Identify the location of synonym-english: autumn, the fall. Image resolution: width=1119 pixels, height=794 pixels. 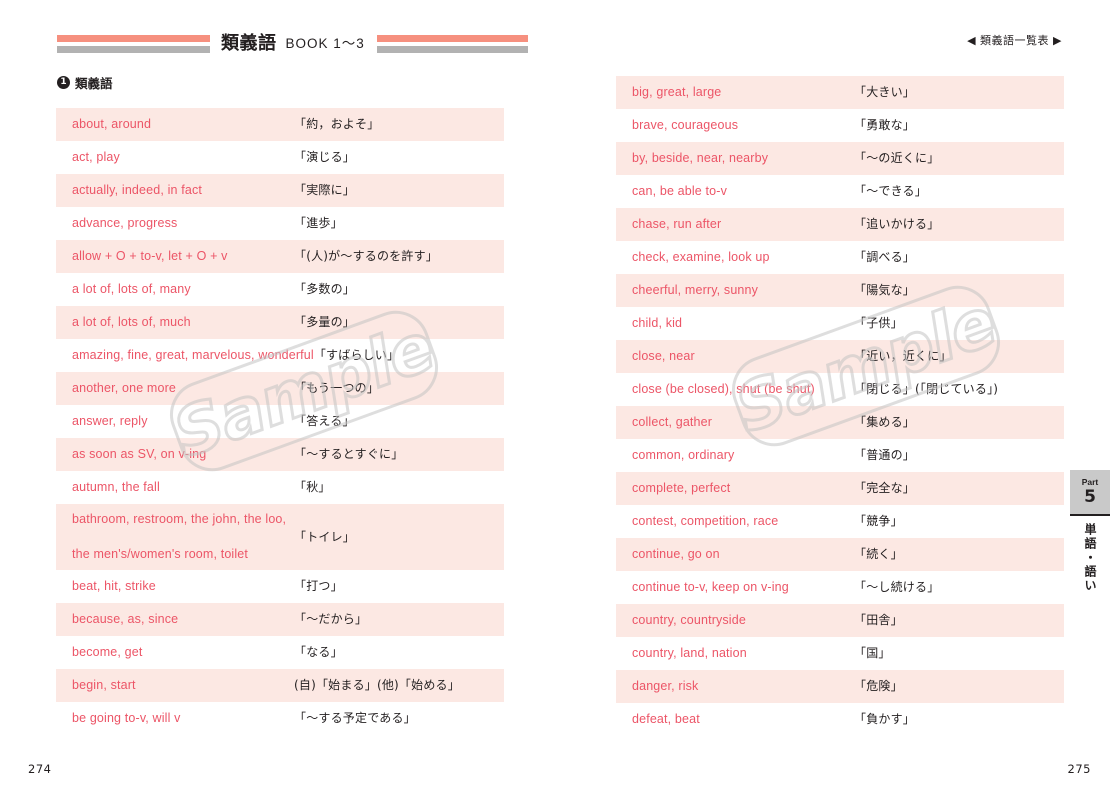
(183, 486).